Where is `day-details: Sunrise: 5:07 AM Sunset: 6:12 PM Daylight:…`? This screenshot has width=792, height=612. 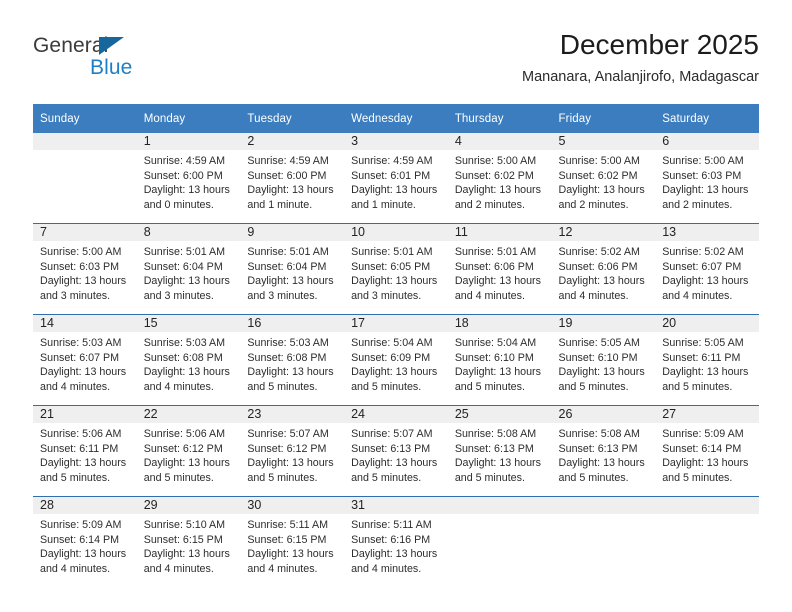
day-details: Sunrise: 5:07 AM Sunset: 6:12 PM Daylight:… is located at coordinates (292, 454).